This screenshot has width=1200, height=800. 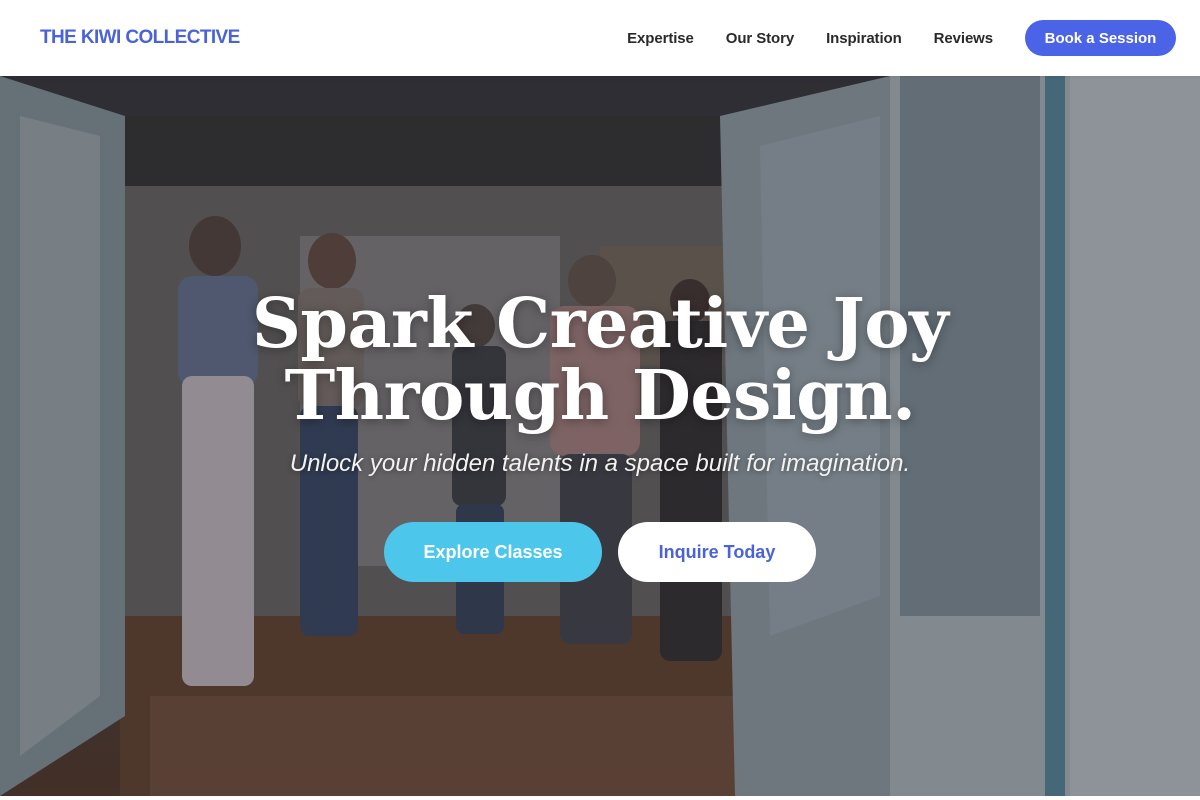 I want to click on nav-link-expertise: Expertise, so click(x=660, y=38).